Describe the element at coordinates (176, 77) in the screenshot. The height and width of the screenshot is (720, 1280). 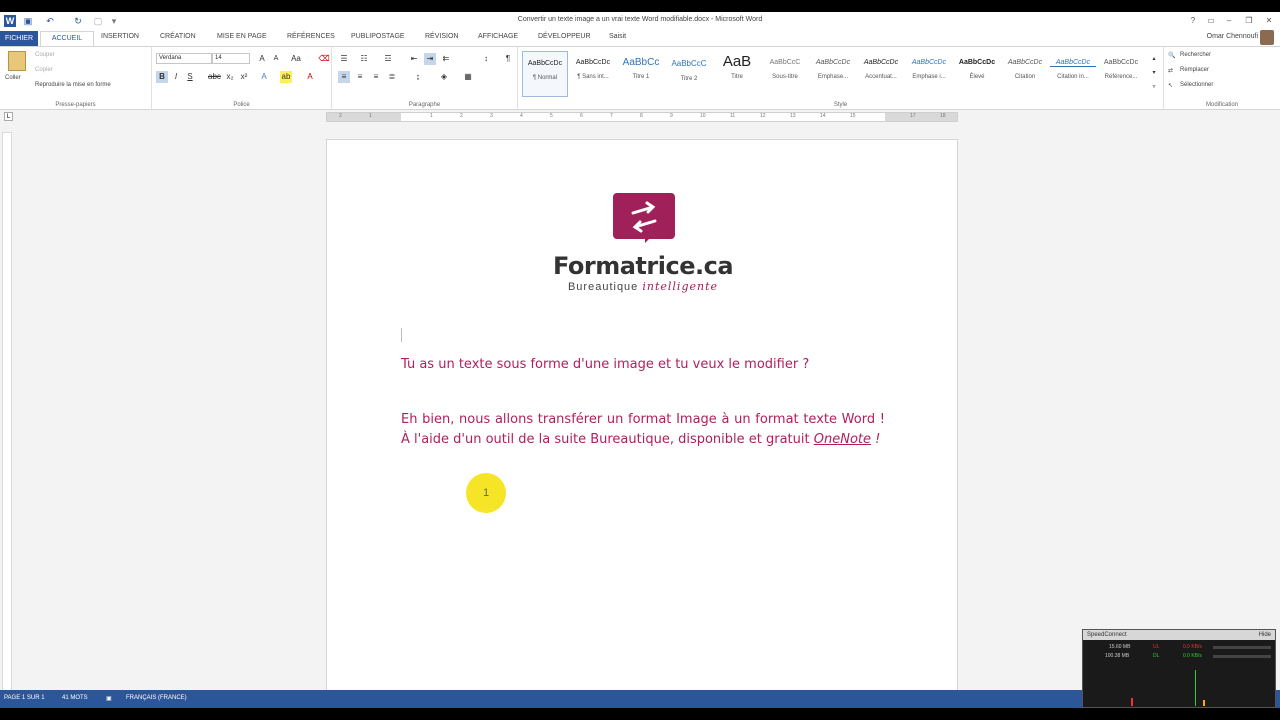
I see `italic-icon: I` at that location.